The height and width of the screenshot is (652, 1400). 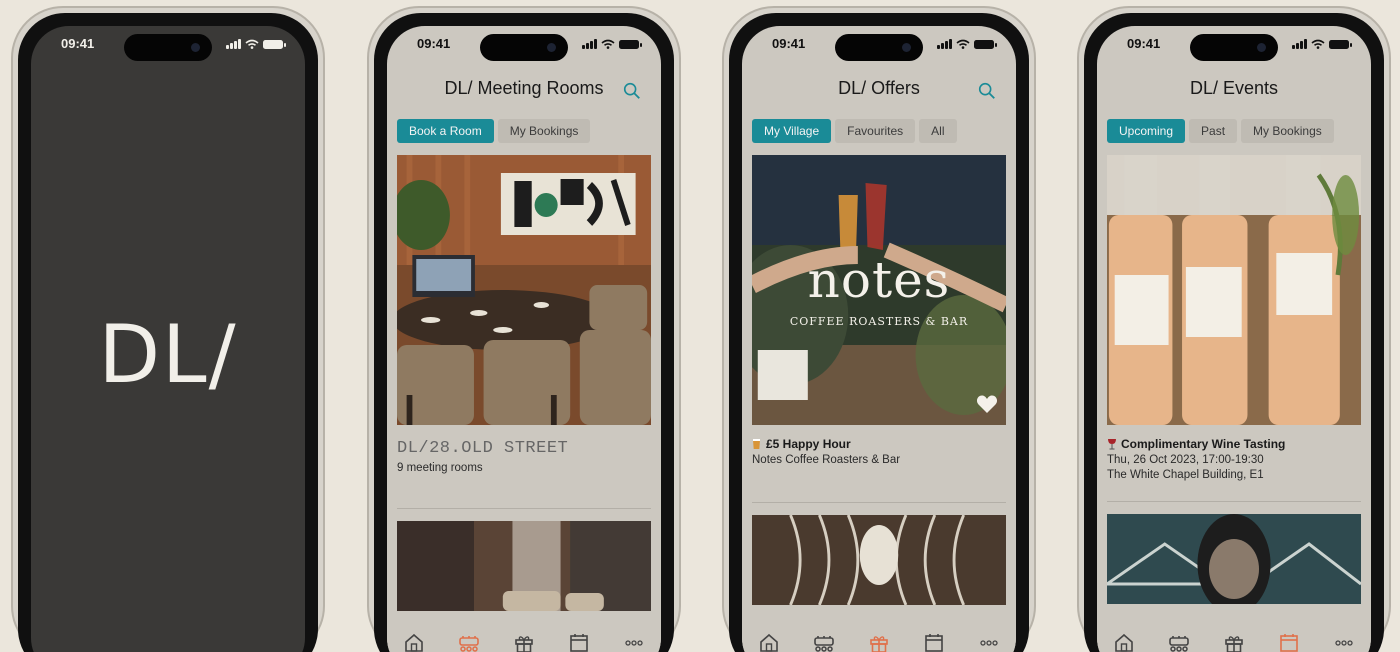 I want to click on heart-icon, so click(x=987, y=404).